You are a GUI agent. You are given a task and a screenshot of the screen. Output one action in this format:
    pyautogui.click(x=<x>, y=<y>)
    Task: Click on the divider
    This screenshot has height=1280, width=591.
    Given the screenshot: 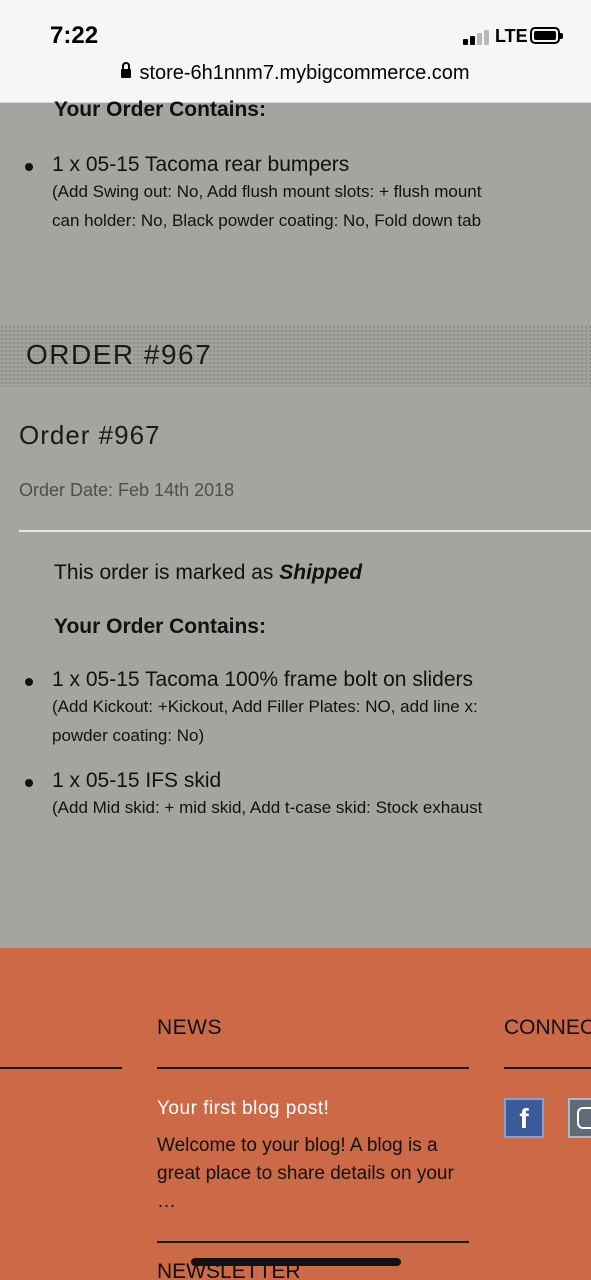 What is the action you would take?
    pyautogui.click(x=305, y=531)
    